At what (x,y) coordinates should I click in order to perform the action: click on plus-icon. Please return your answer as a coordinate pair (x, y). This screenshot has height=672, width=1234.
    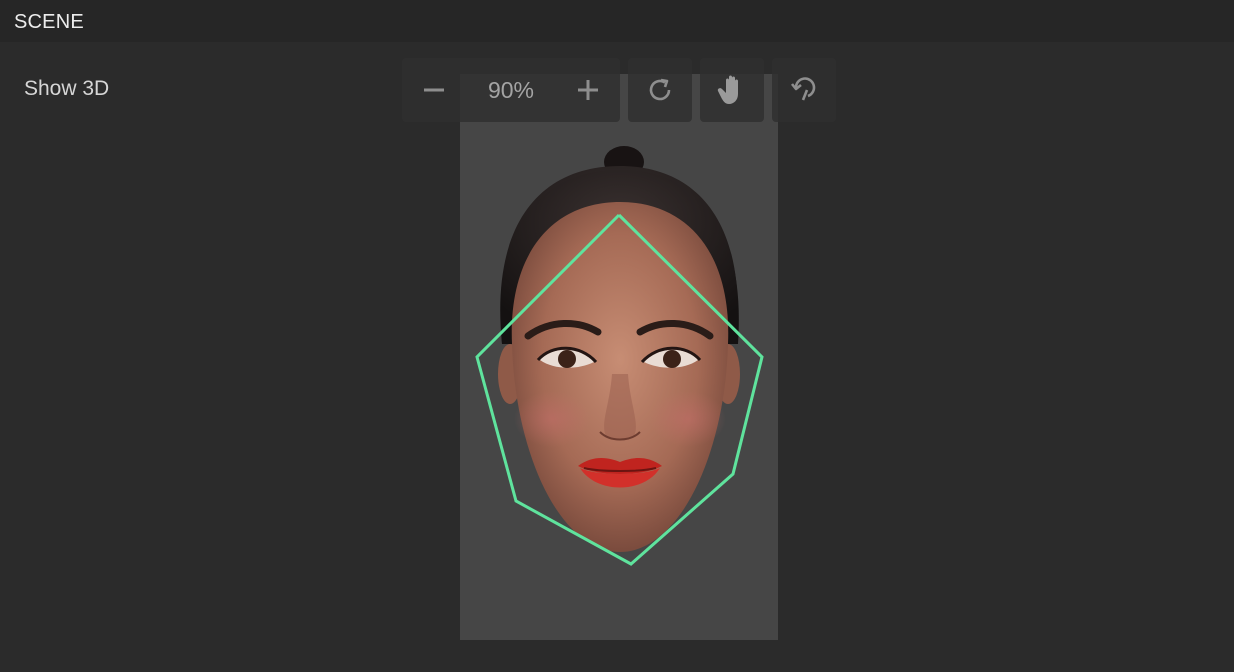
    Looking at the image, I should click on (588, 90).